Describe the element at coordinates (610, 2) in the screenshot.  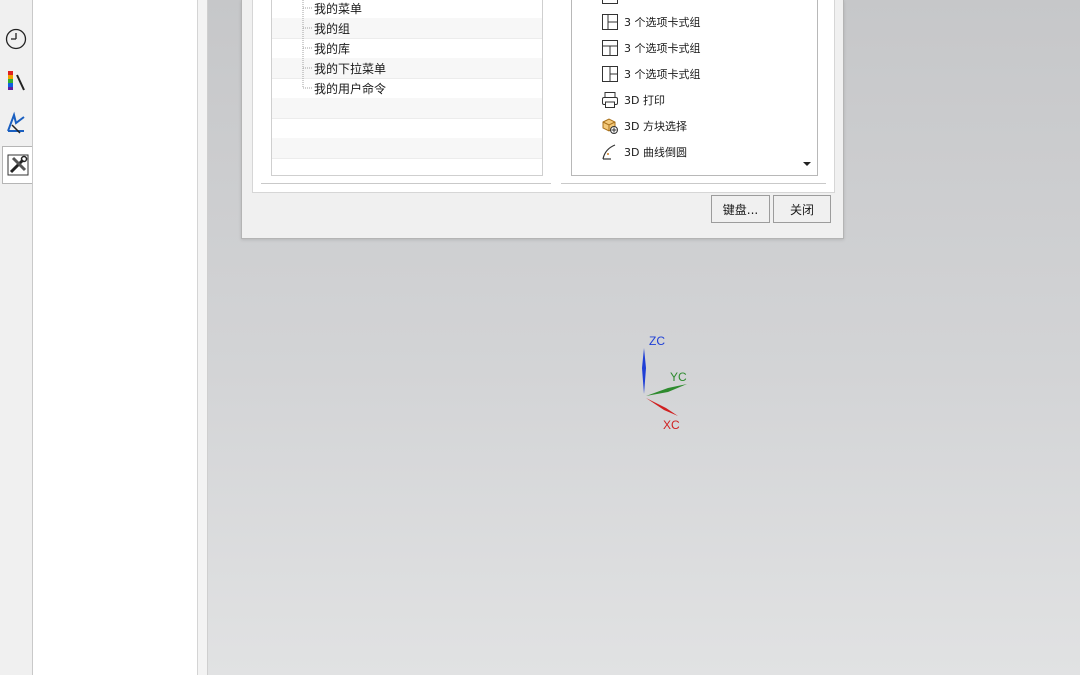
I see `layout-grid-icon` at that location.